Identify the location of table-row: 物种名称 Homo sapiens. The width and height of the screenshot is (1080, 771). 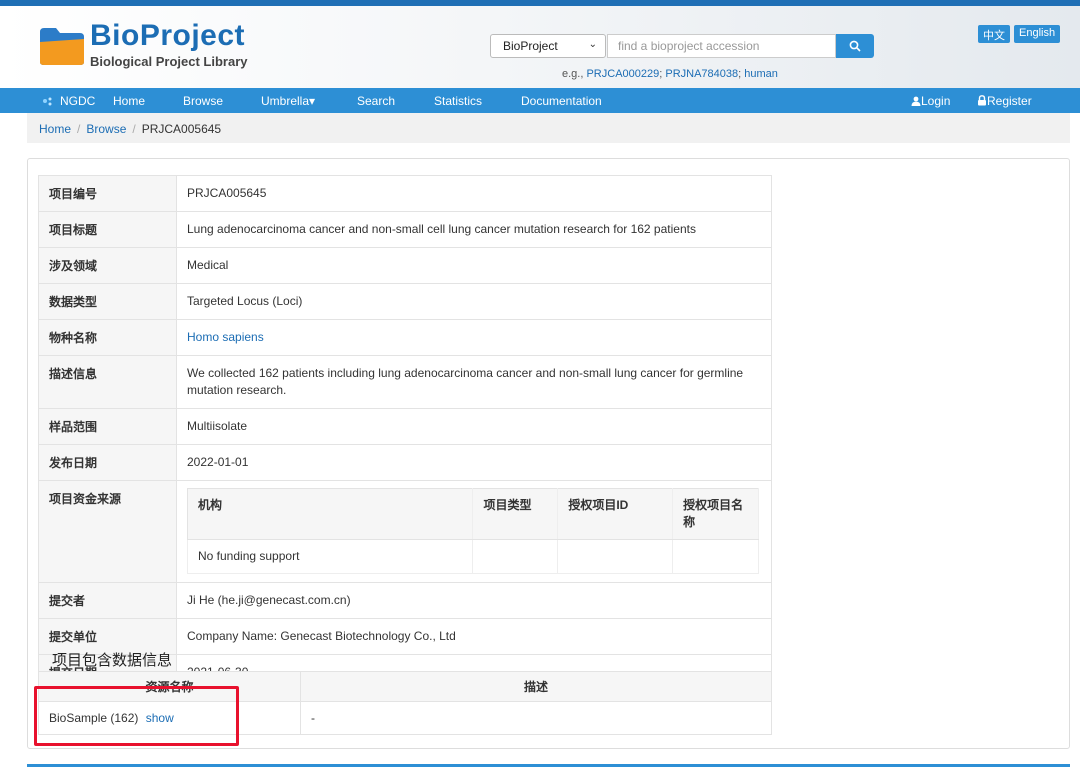
(405, 337).